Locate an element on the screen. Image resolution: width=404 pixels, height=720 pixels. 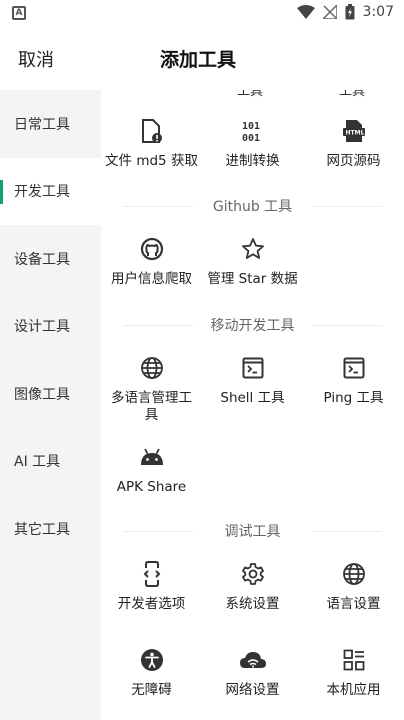
section-title: 移动开发工具 is located at coordinates (252, 325).